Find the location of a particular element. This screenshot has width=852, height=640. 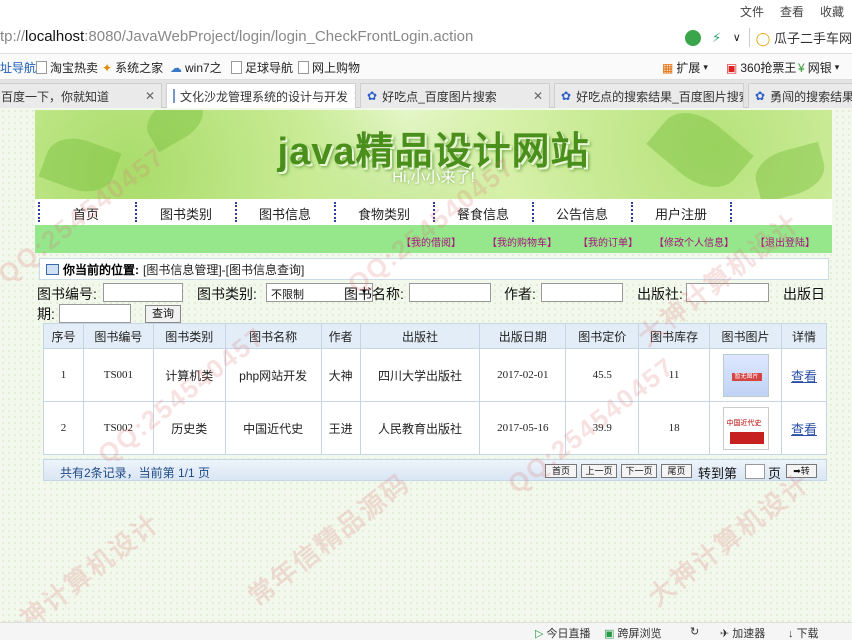

edit-profile-link: 【修改个人信息】 is located at coordinates (694, 241).